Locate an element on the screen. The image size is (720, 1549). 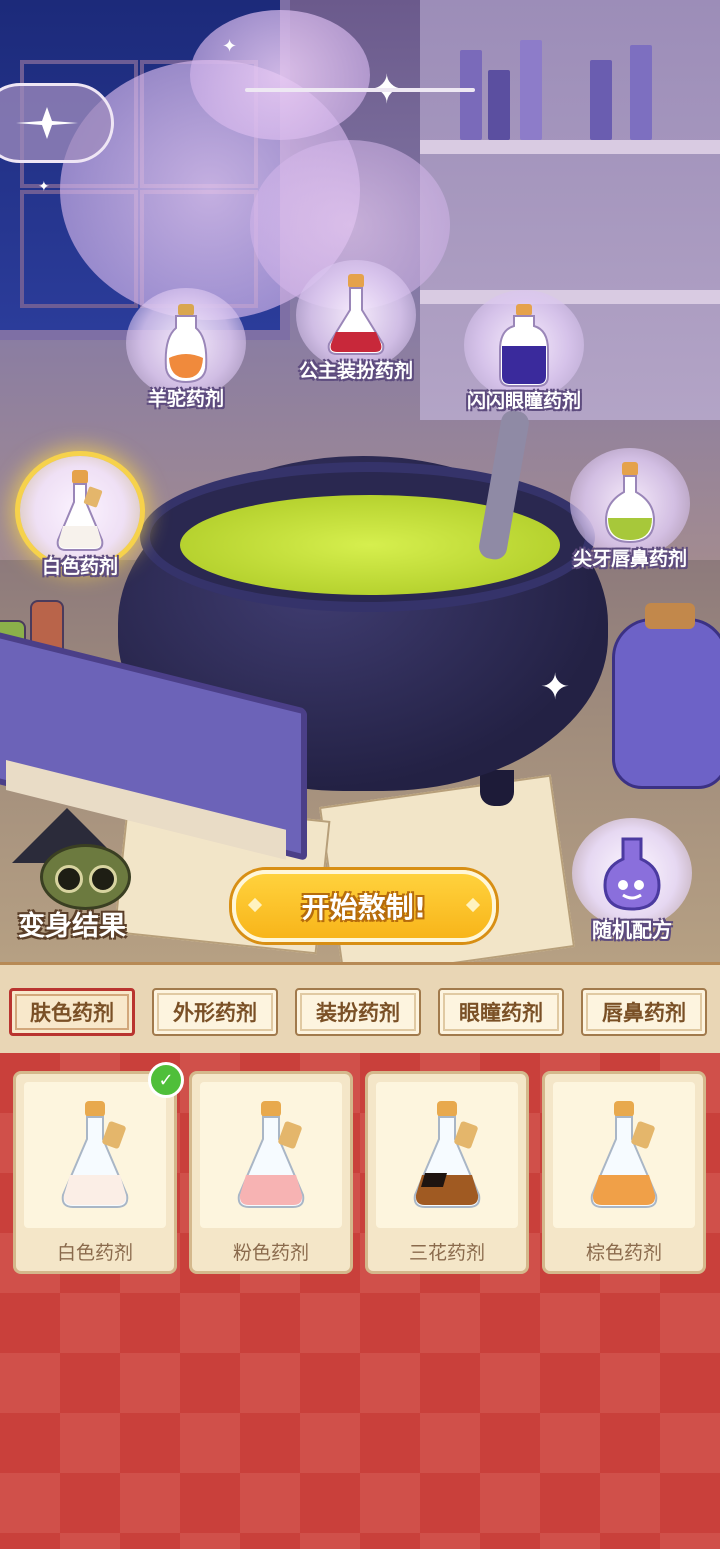
scene-potion-white: 白色药剂 is located at coordinates (80, 517).